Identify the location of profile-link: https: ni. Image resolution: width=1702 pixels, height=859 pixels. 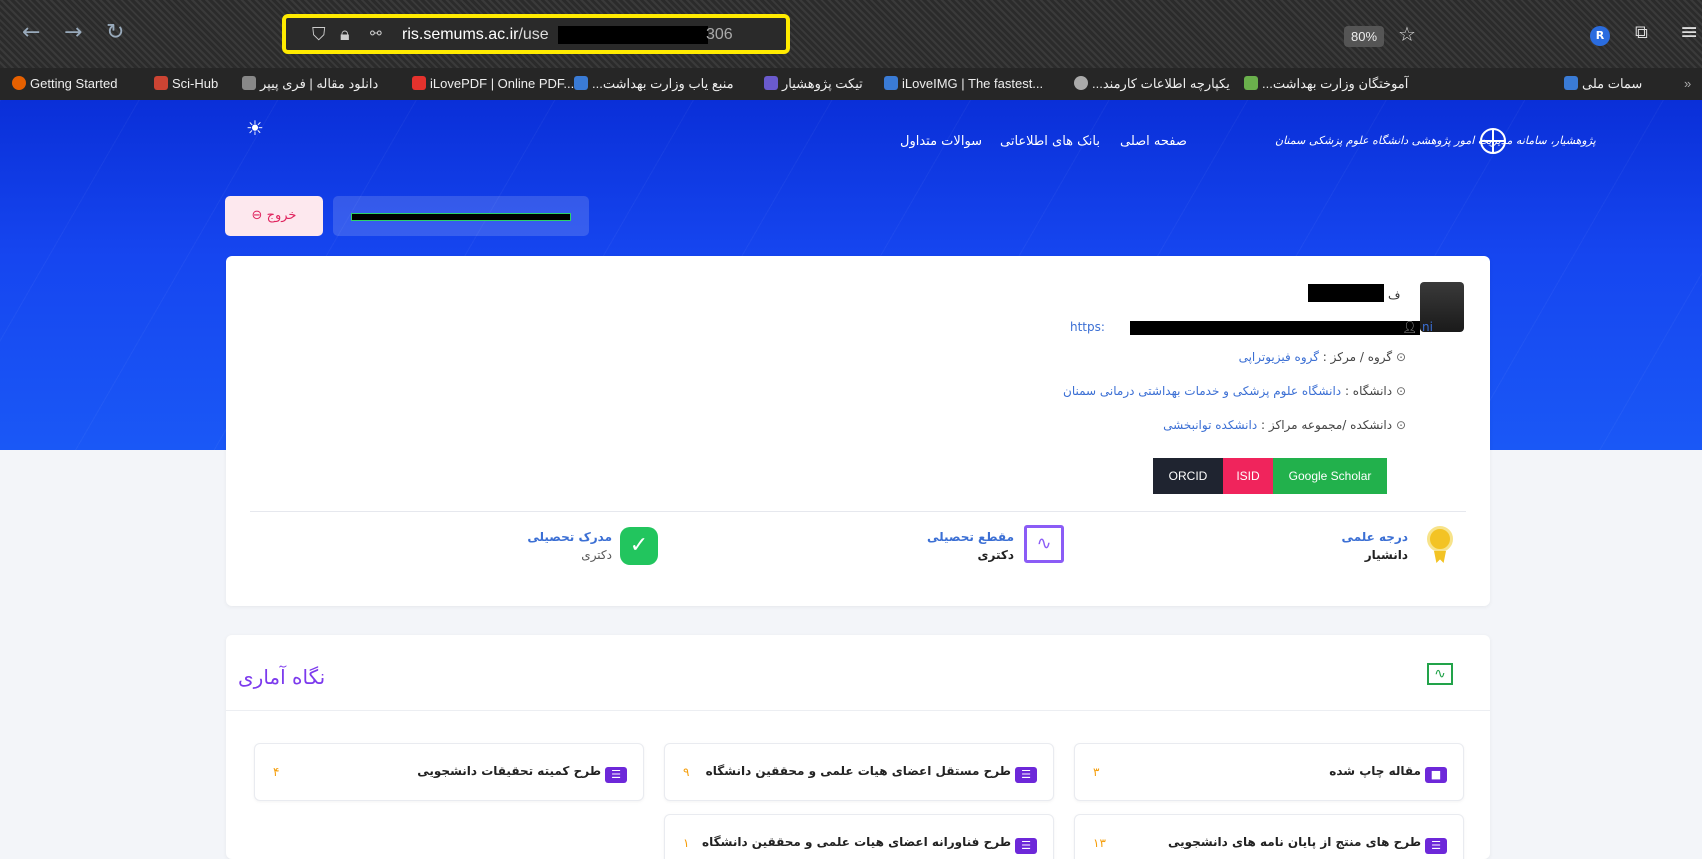
(1251, 327).